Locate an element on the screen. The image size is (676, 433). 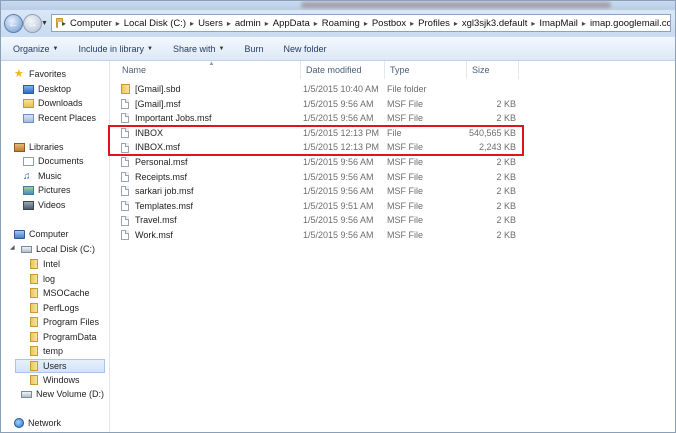
drive-icon is located at coordinates (26, 394).